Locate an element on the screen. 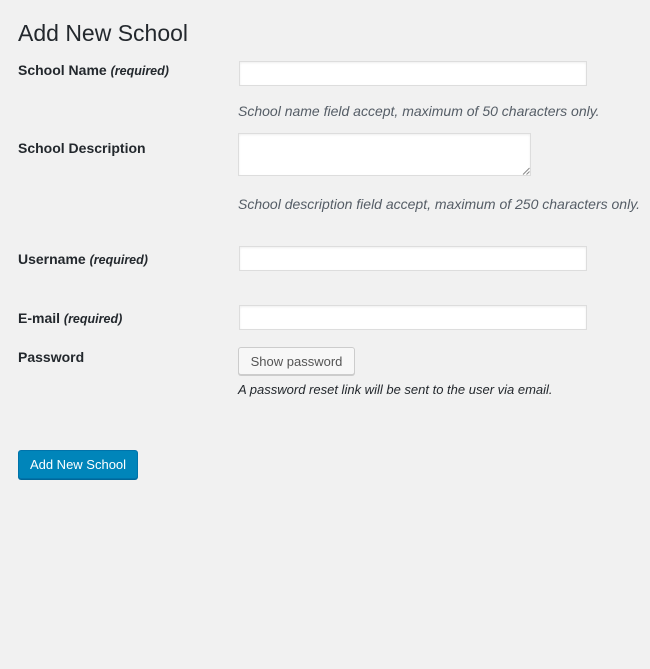 Image resolution: width=650 pixels, height=669 pixels. password-label: Password is located at coordinates (51, 357).